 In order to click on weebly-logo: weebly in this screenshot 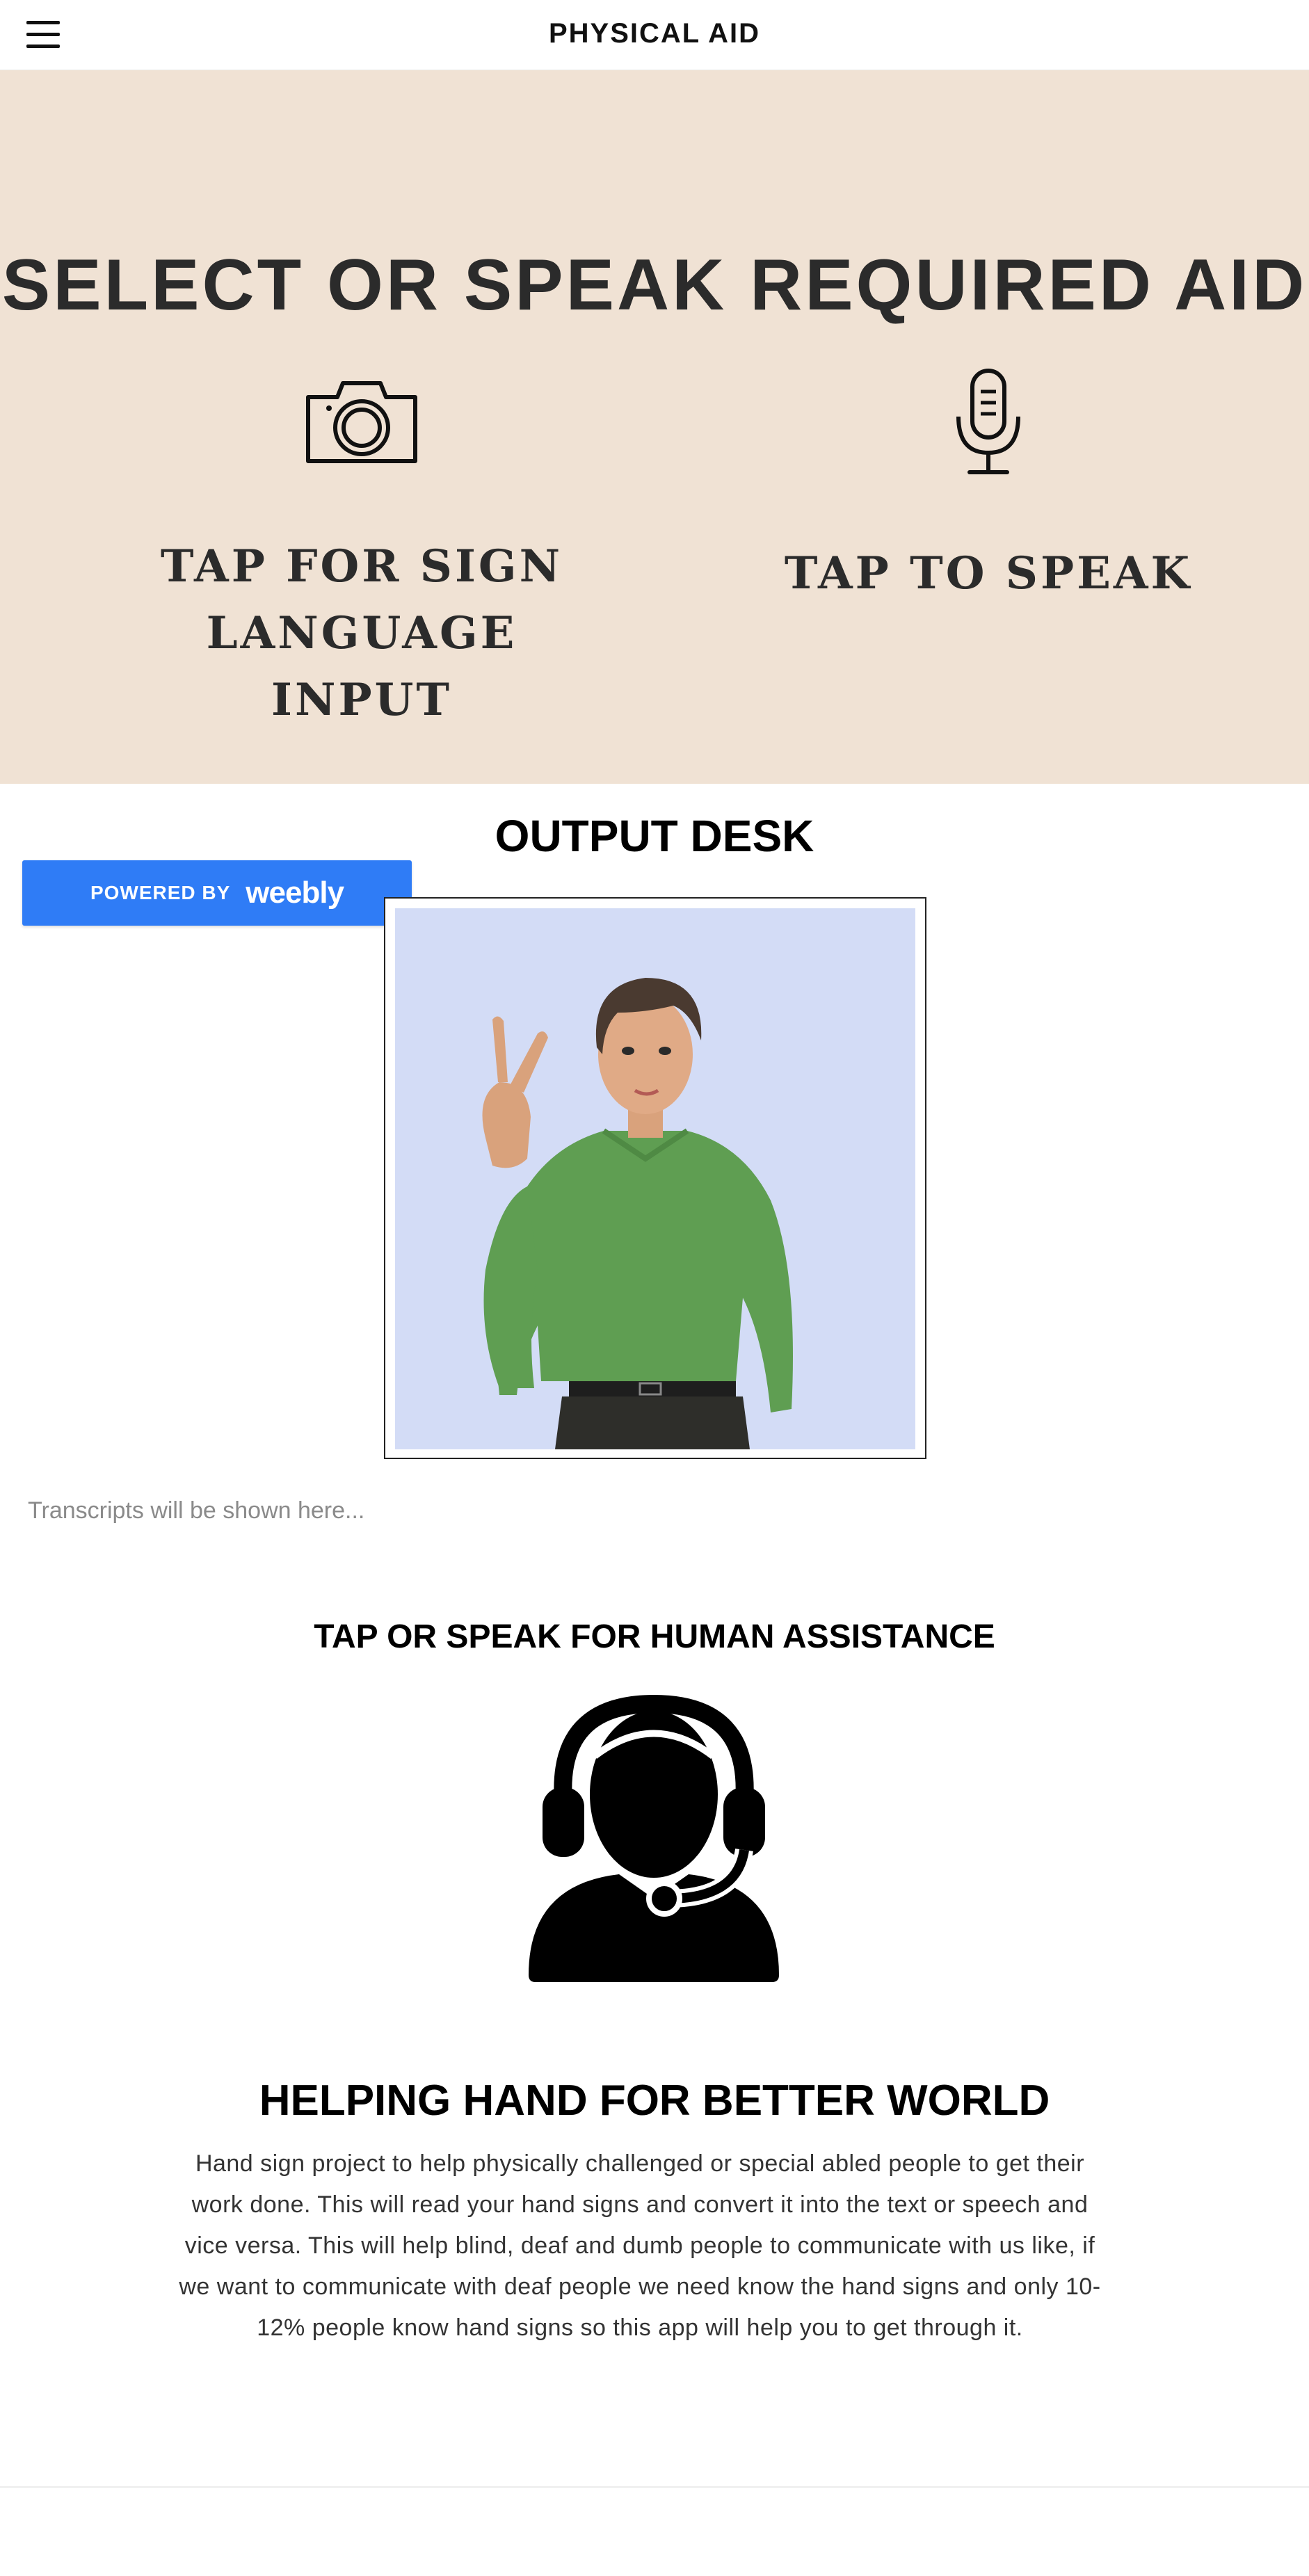, I will do `click(295, 893)`.